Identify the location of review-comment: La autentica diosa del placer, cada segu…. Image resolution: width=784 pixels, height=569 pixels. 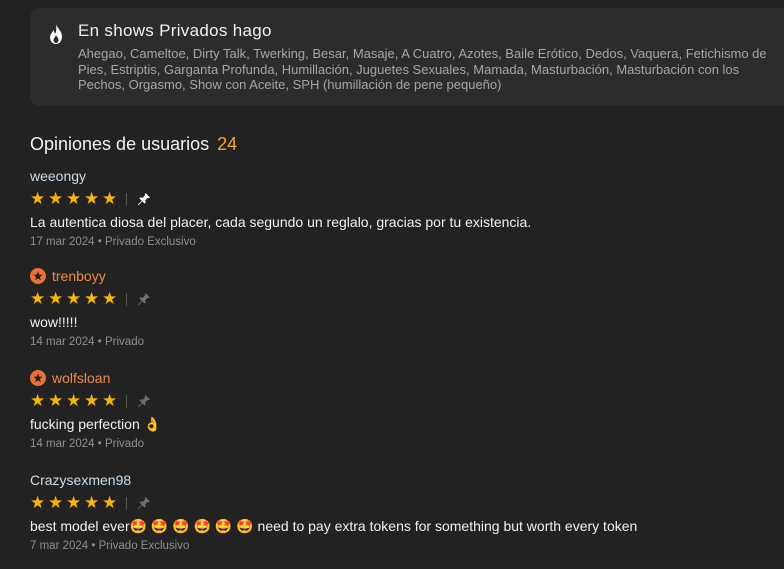
(281, 222).